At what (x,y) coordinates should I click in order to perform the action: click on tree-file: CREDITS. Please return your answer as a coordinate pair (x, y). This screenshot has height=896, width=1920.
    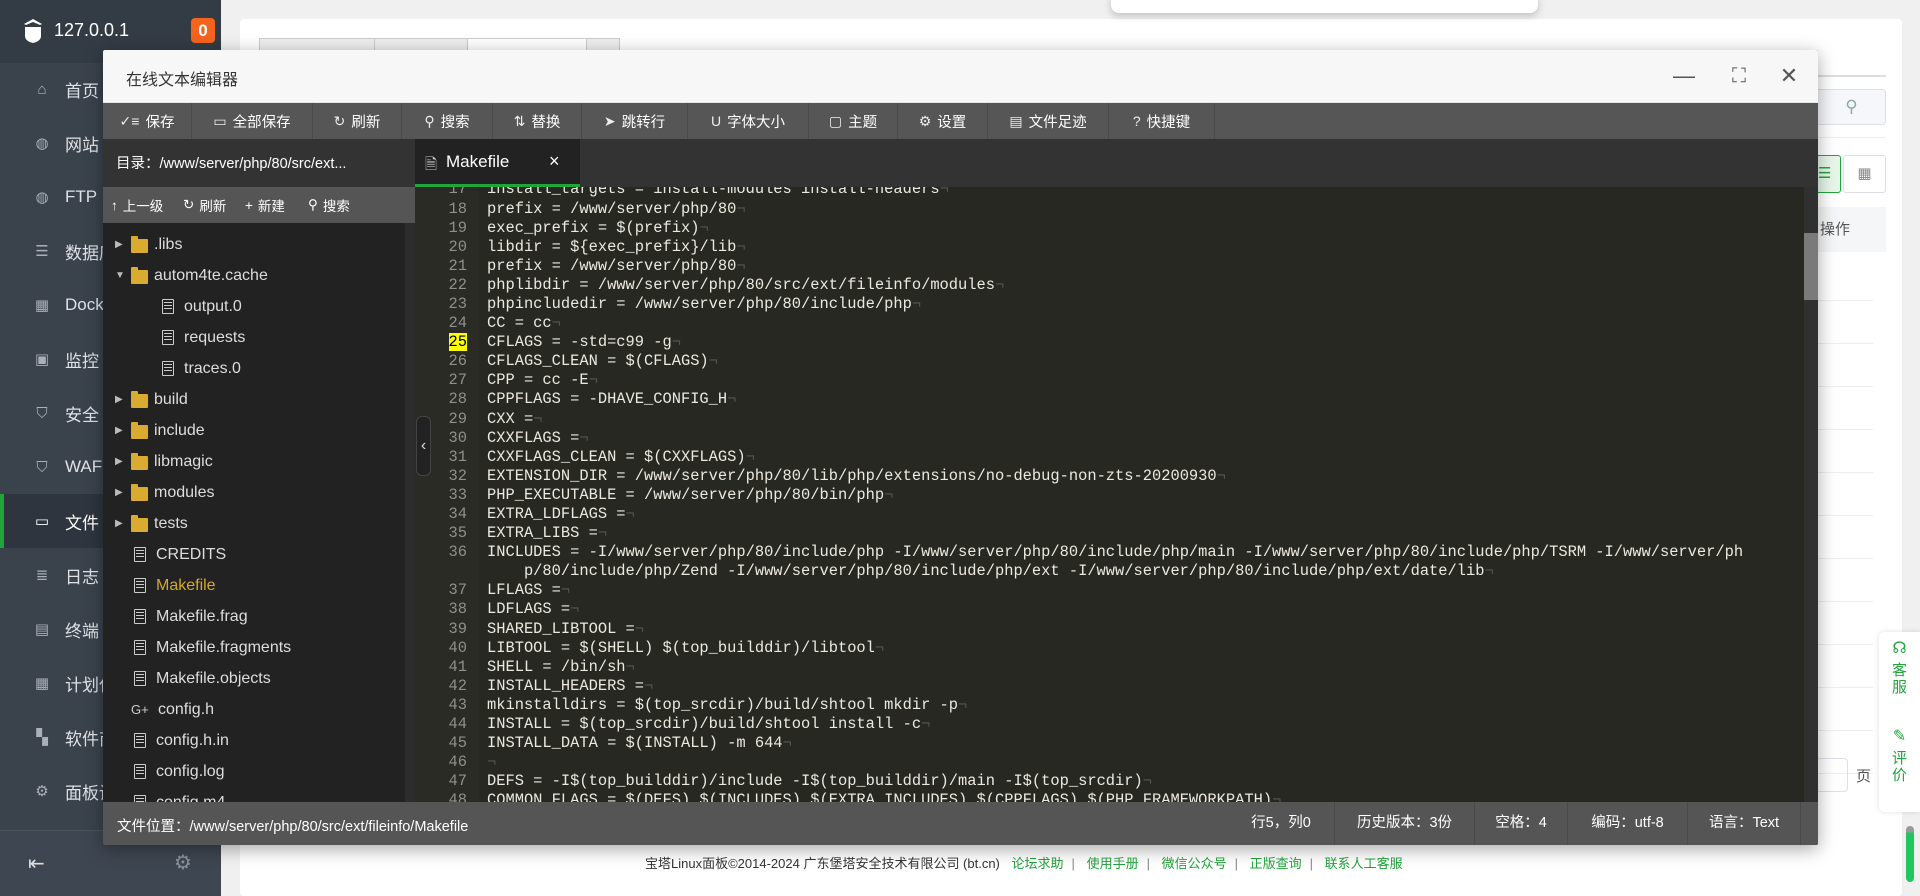
    Looking at the image, I should click on (254, 554).